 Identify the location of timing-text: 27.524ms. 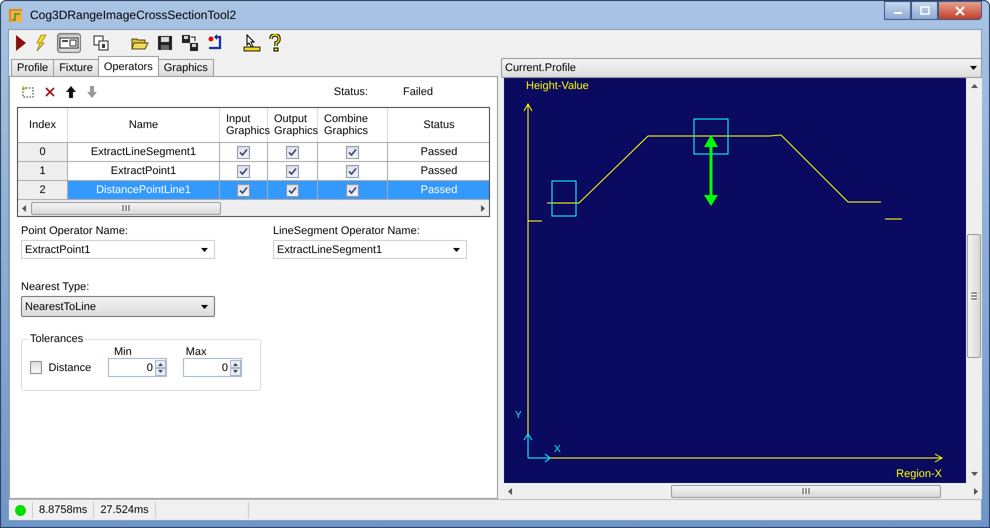
(124, 510).